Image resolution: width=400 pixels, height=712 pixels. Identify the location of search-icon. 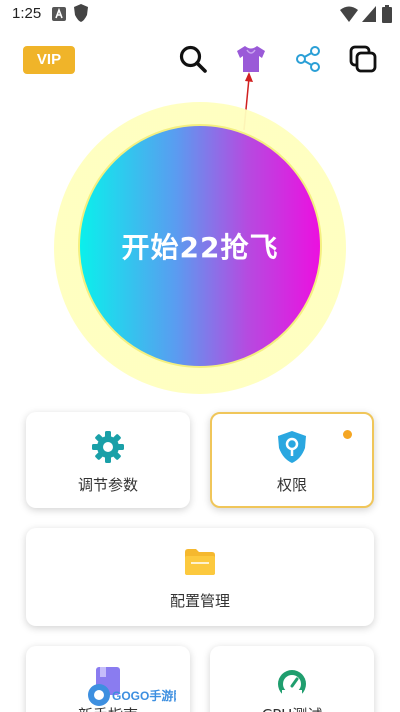
(193, 59).